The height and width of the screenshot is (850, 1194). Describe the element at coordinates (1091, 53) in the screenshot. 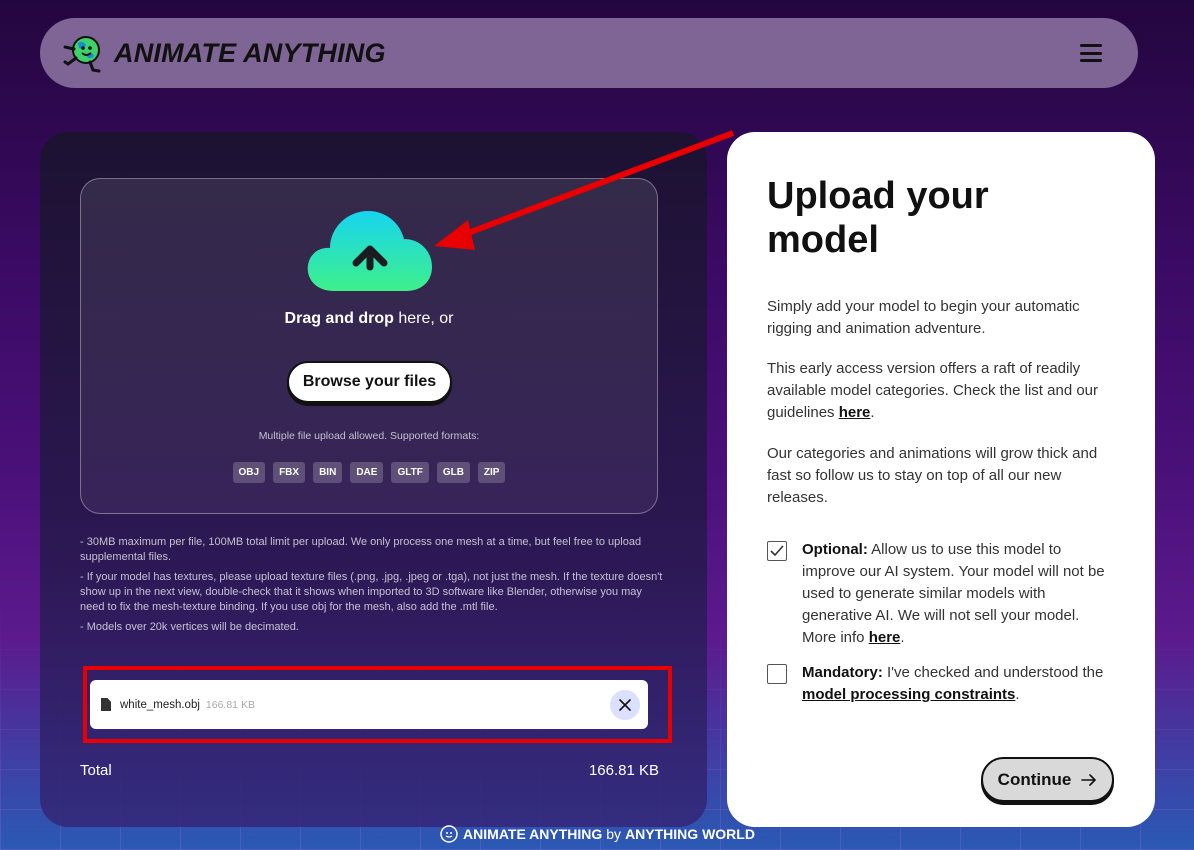

I see `hamburger-menu-icon` at that location.